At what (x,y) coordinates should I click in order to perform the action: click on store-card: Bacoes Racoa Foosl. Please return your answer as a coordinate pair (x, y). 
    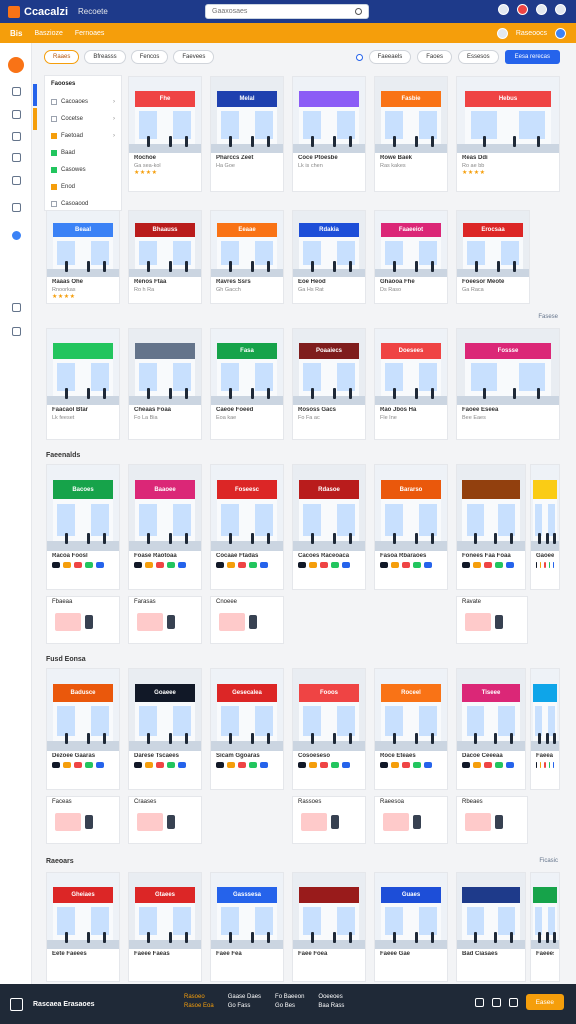
    Looking at the image, I should click on (83, 527).